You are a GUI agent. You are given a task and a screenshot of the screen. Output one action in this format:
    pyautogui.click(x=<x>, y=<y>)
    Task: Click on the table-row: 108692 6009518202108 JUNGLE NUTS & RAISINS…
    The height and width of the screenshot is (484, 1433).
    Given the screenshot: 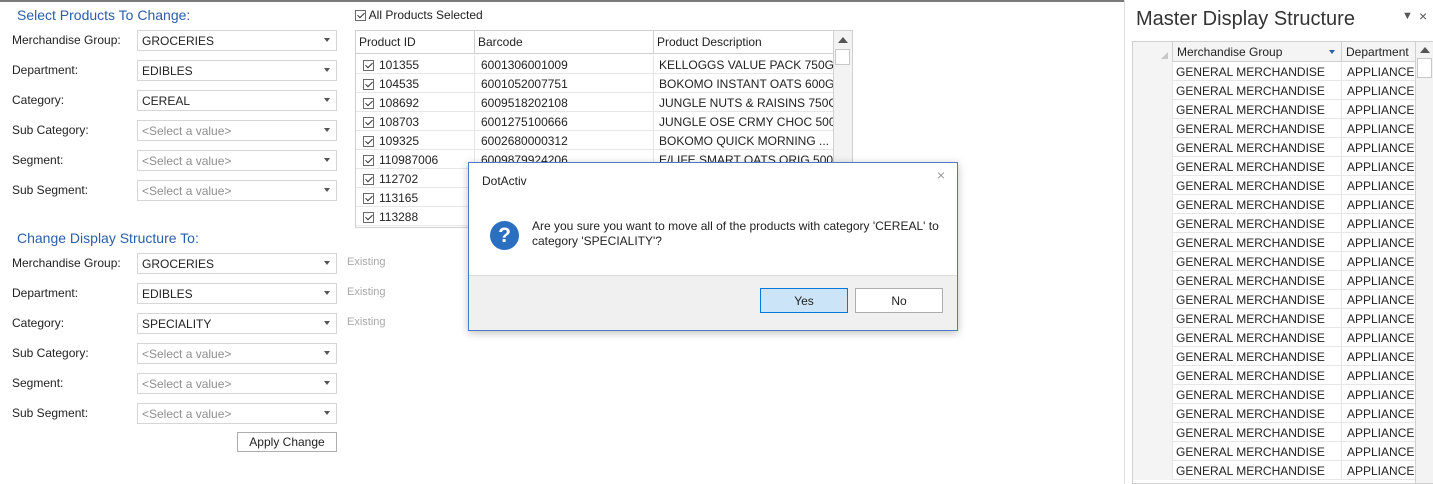 What is the action you would take?
    pyautogui.click(x=595, y=102)
    